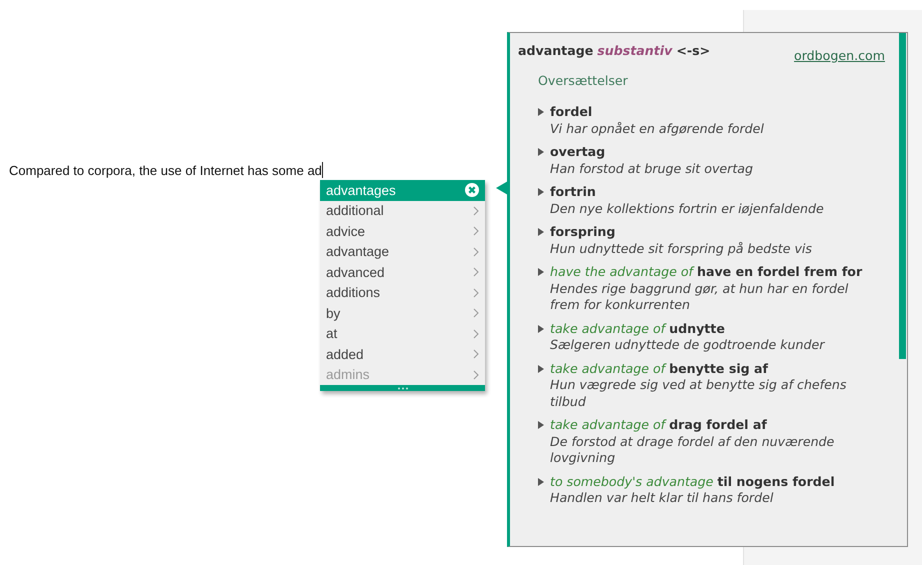 The width and height of the screenshot is (922, 565). I want to click on translation: have the advantage of have en fordel frem for, so click(707, 272).